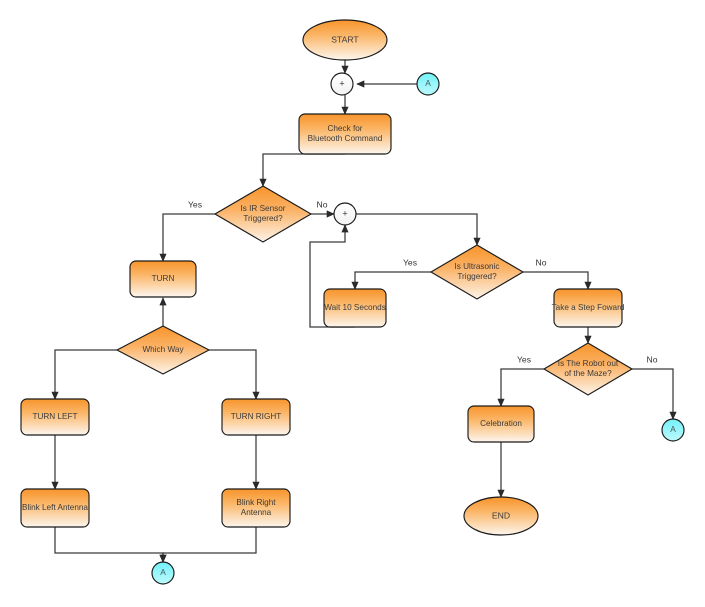 This screenshot has width=705, height=607. I want to click on node-stepForward: Take a Step Foward, so click(588, 308).